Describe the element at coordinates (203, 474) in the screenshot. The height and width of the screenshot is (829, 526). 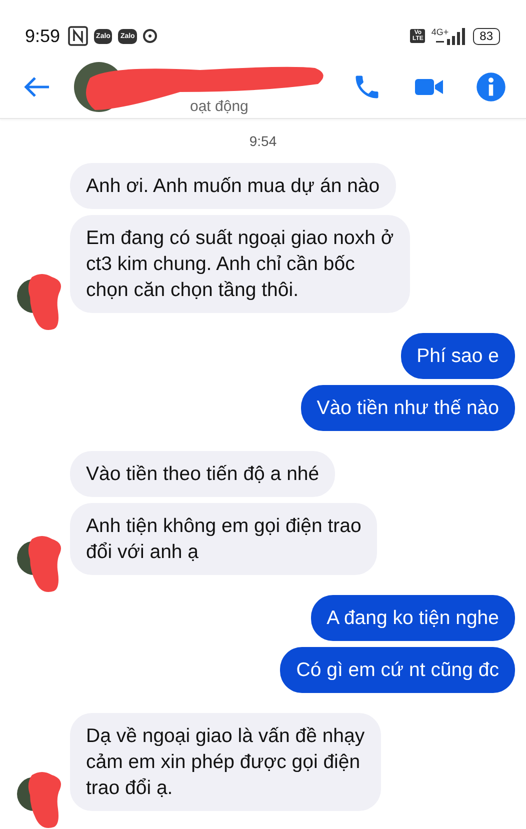
I see `message-bubble: Vào tiền theo tiến độ a nhé` at that location.